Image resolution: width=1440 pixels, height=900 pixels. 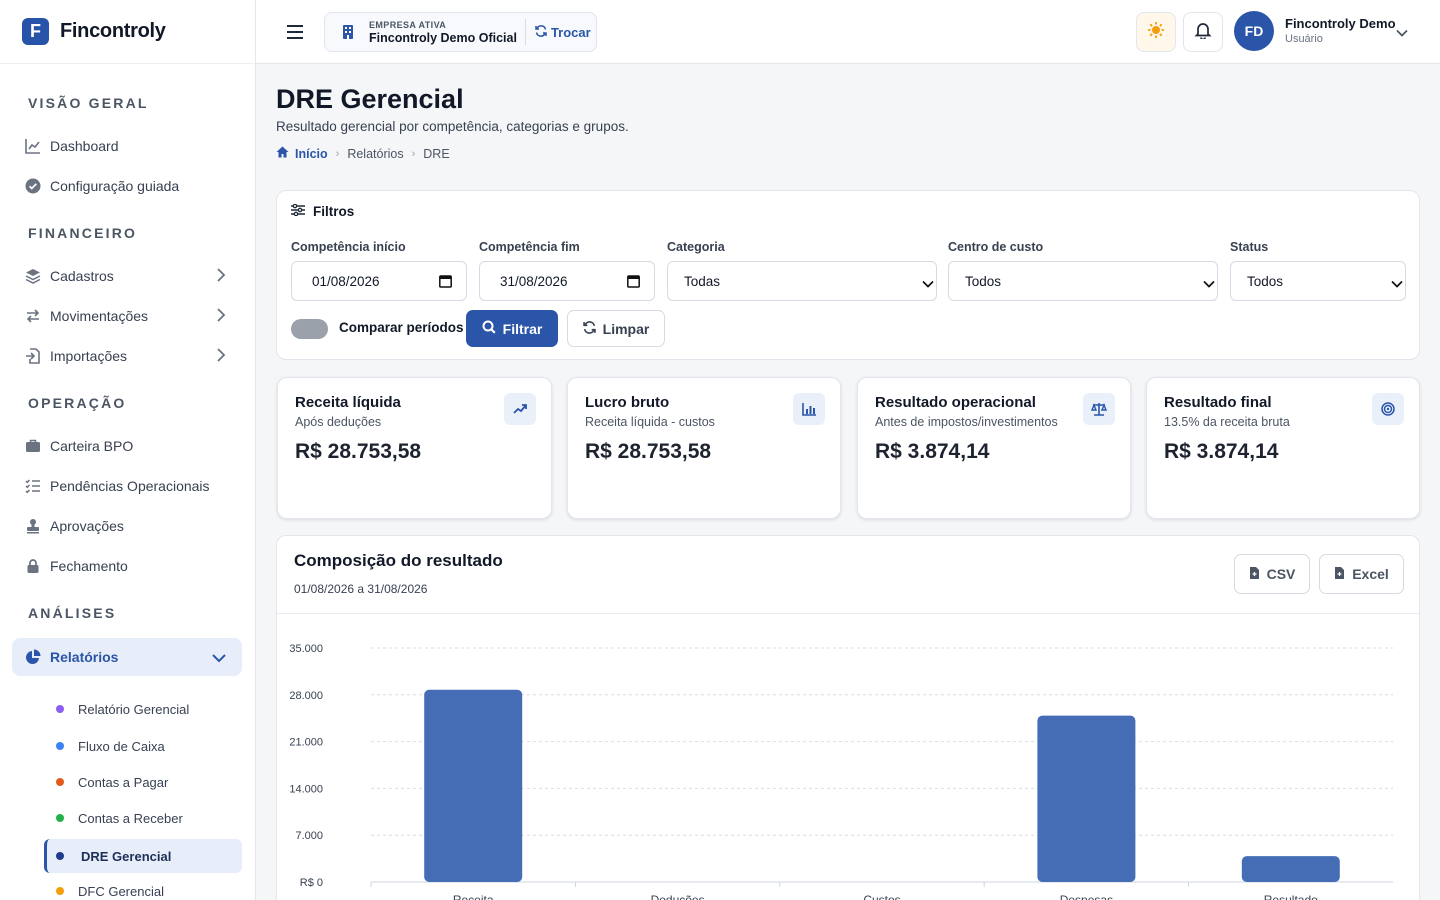 I want to click on filter-button: Filtrar, so click(x=512, y=328).